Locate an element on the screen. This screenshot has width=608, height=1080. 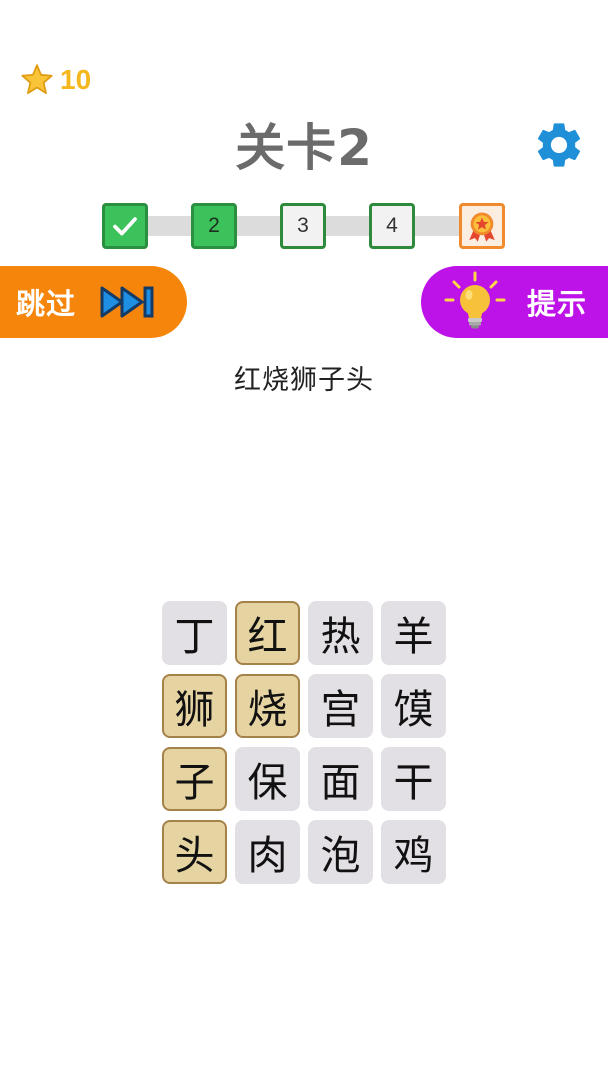
level-title: 关卡2 is located at coordinates (304, 148).